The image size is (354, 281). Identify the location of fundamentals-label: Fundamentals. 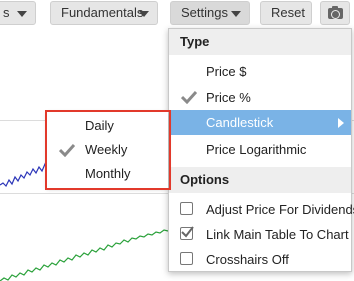
(102, 12).